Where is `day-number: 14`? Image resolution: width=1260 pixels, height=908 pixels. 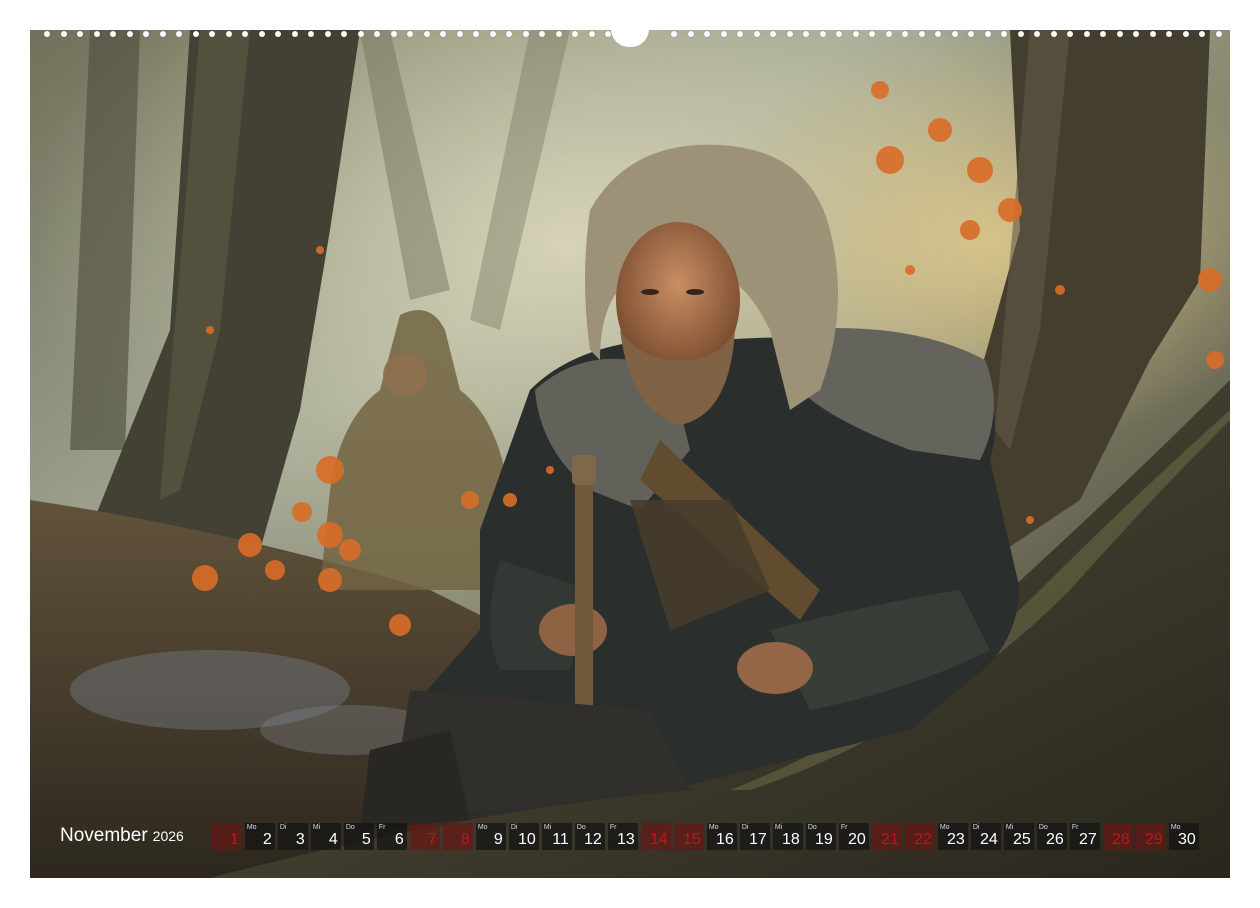 day-number: 14 is located at coordinates (659, 839).